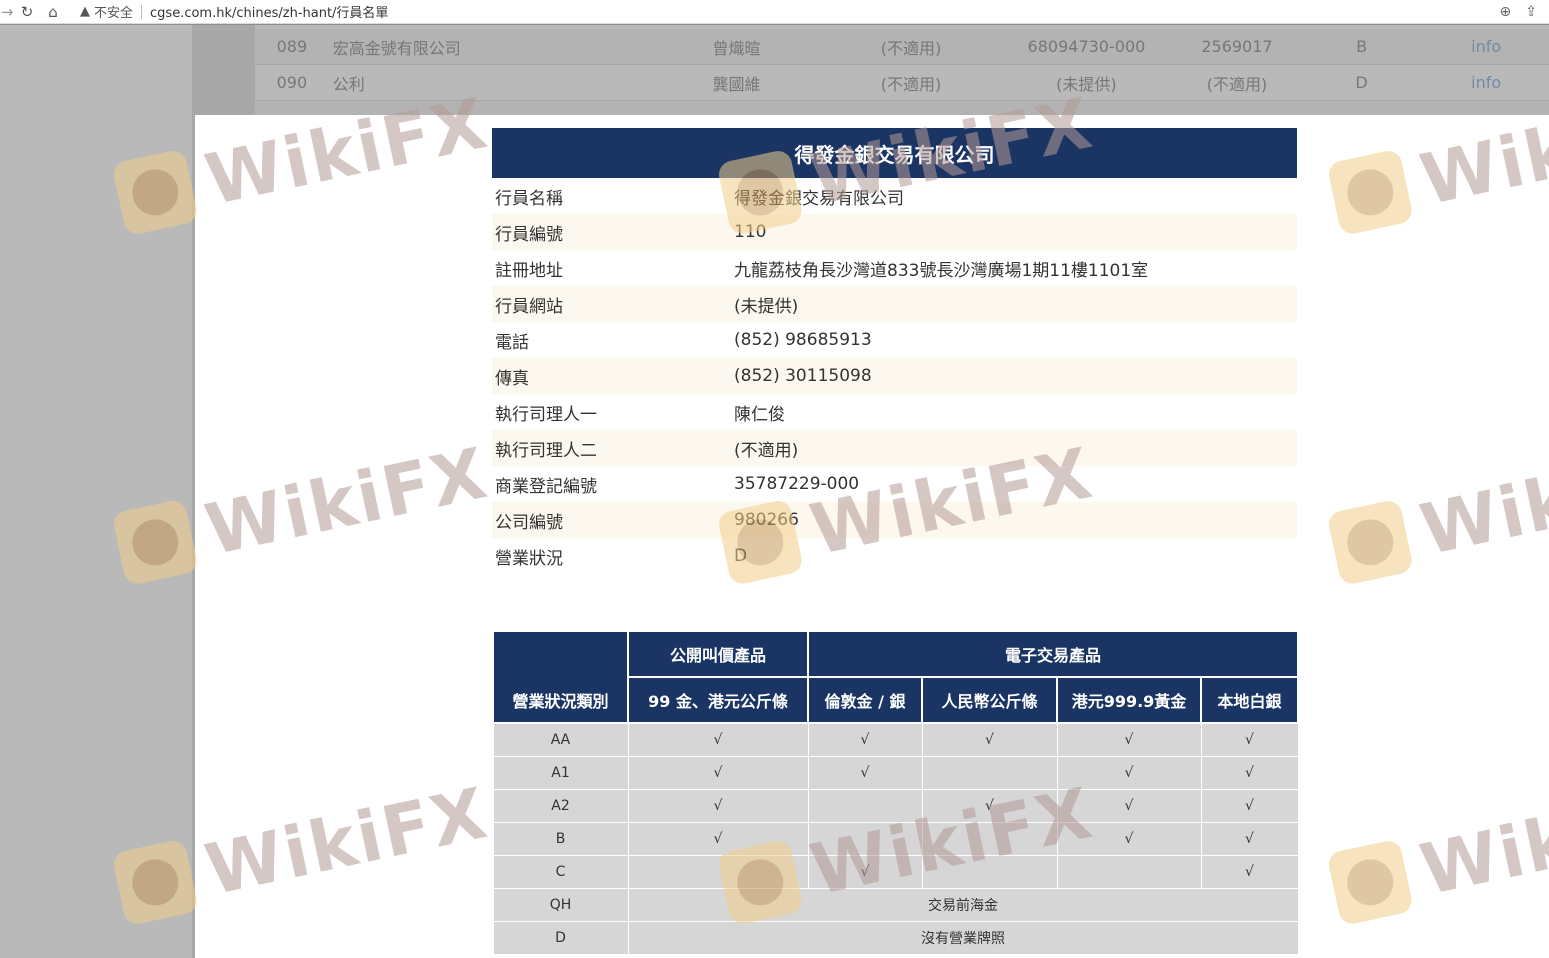 The image size is (1549, 958). What do you see at coordinates (1531, 12) in the screenshot?
I see `share-icon: ⇪` at bounding box center [1531, 12].